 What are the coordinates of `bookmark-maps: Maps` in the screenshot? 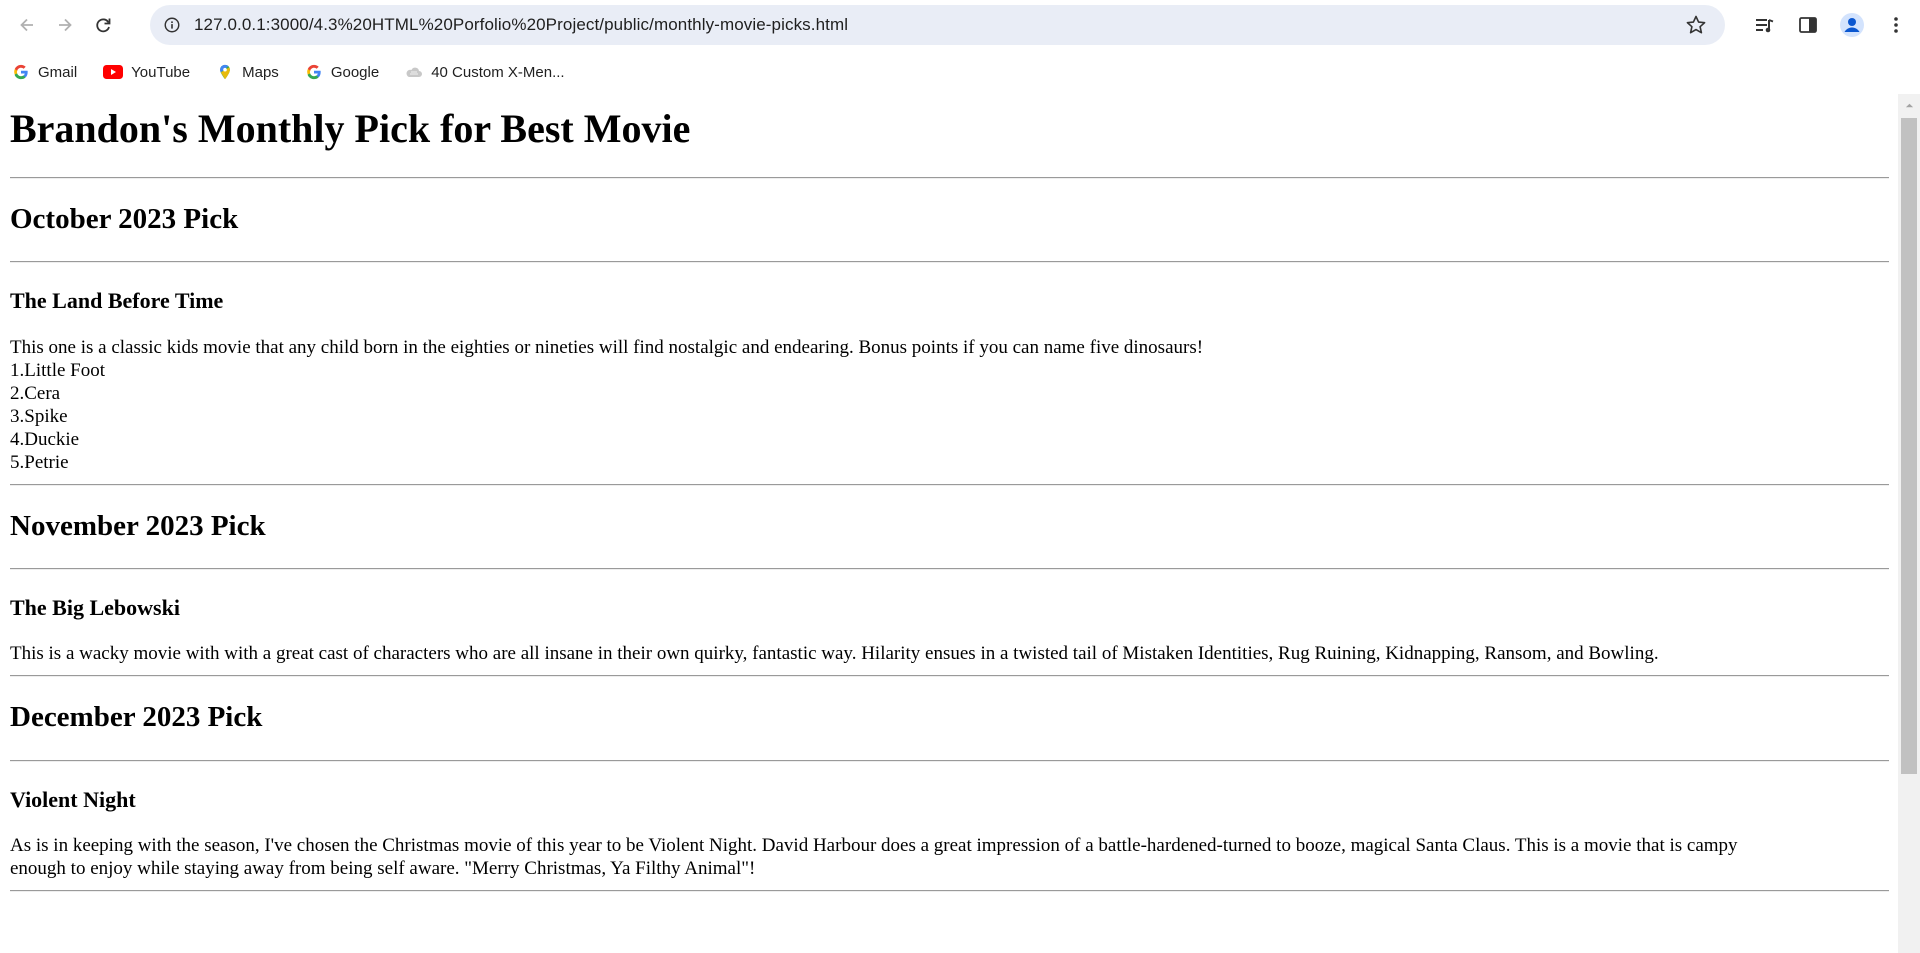 It's located at (247, 72).